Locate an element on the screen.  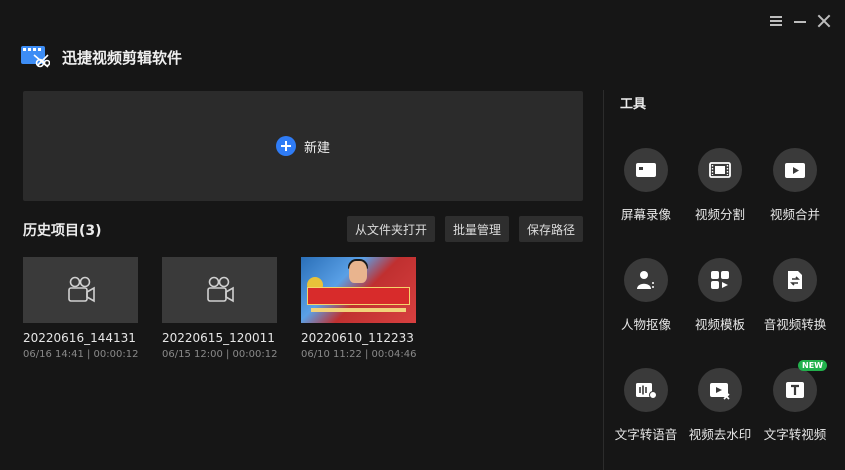
project-name: 20220615_120011 is located at coordinates (218, 338).